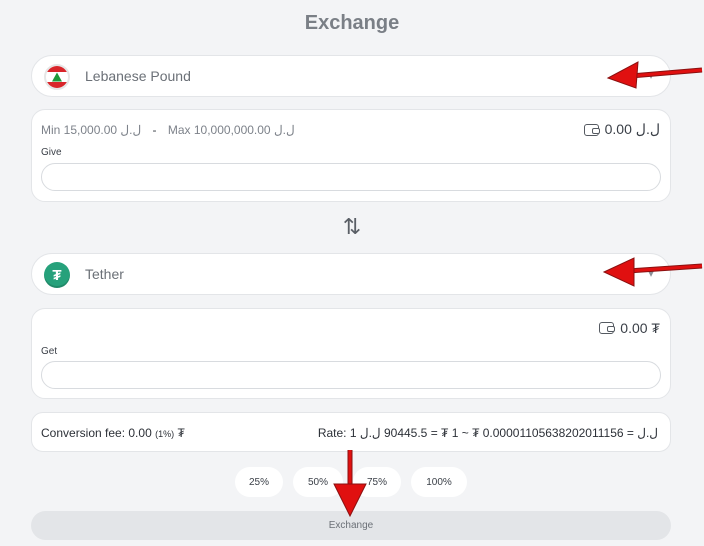 The height and width of the screenshot is (546, 704). I want to click on min-limit: Min 15,000.00 ل.ل, so click(91, 130).